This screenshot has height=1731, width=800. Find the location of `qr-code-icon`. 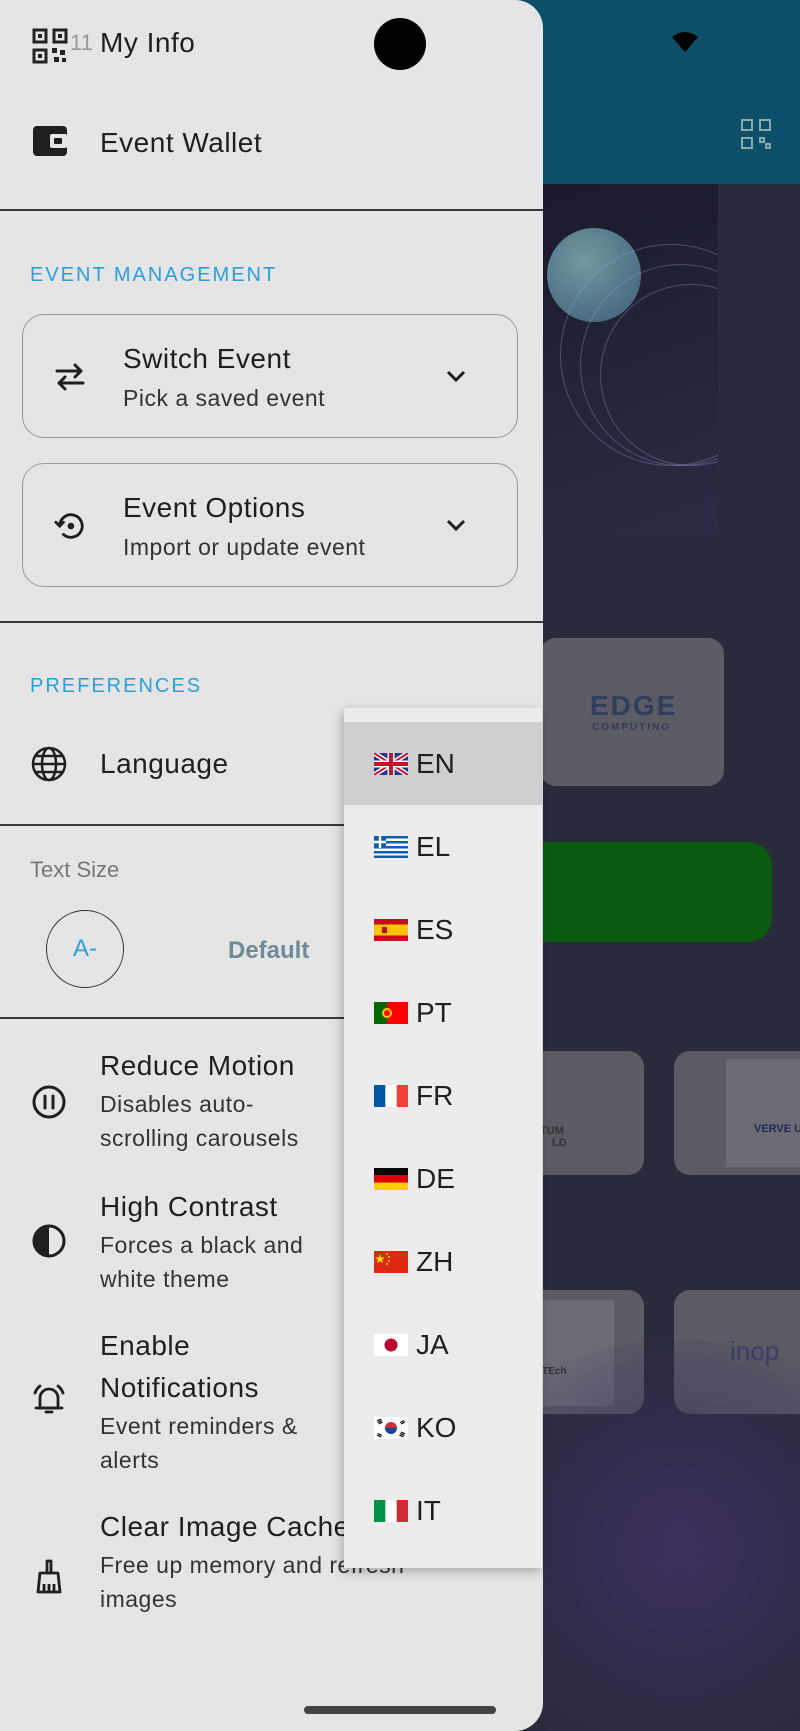

qr-code-icon is located at coordinates (50, 46).